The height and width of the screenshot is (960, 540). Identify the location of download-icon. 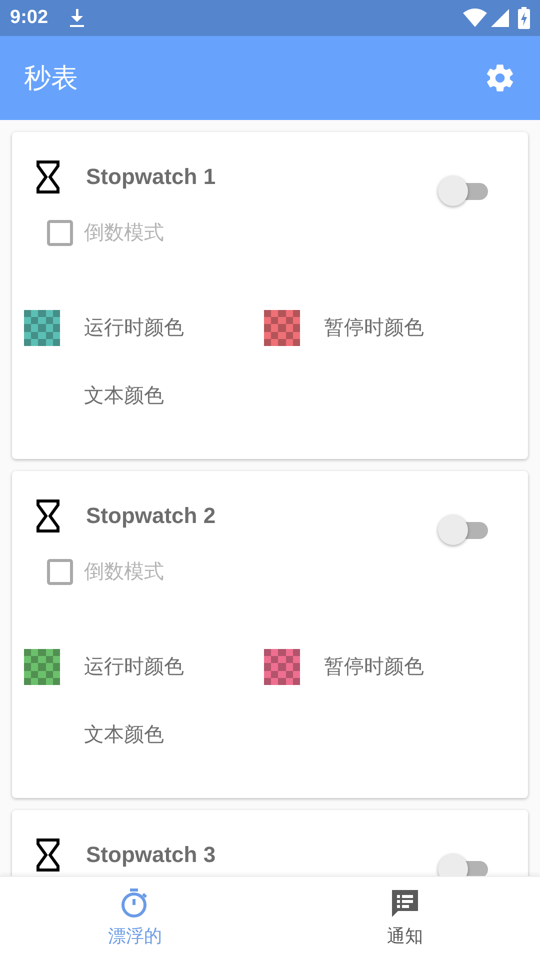
(77, 18).